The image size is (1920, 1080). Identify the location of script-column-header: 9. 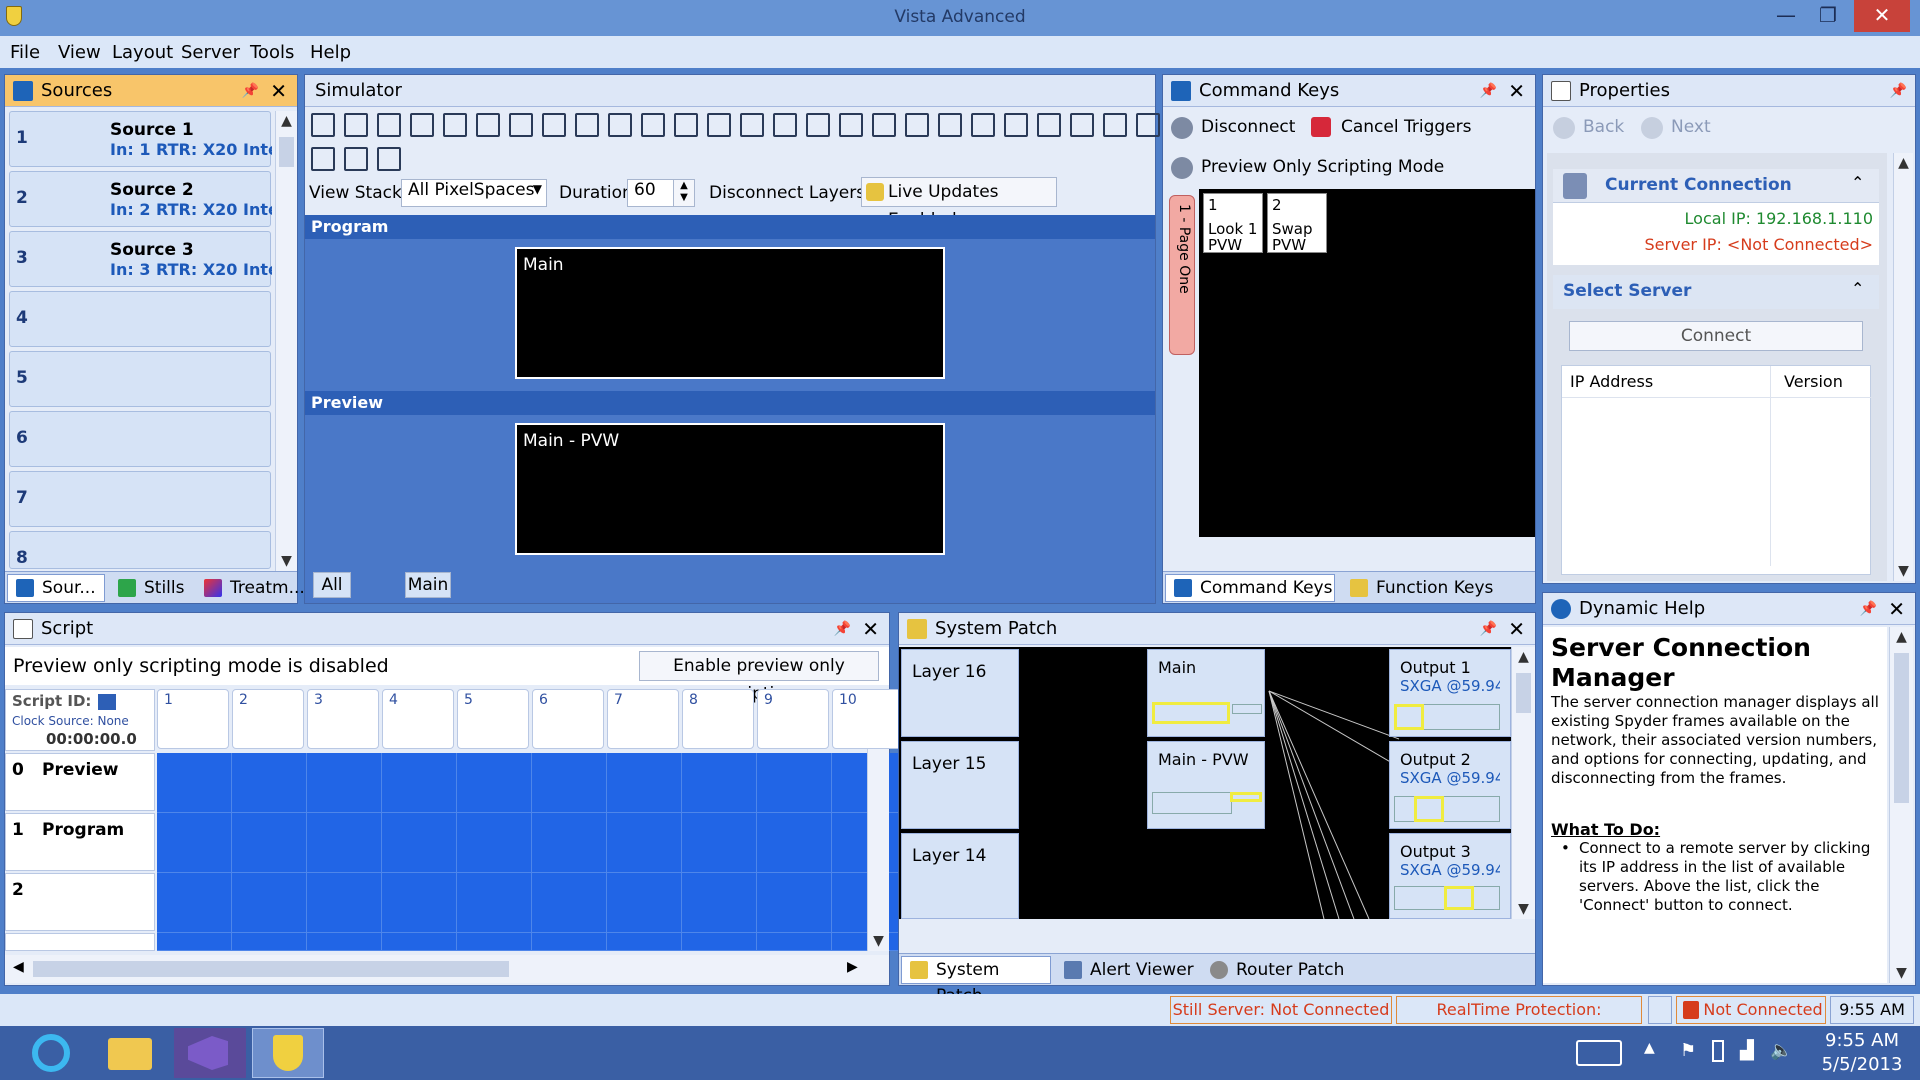
(793, 719).